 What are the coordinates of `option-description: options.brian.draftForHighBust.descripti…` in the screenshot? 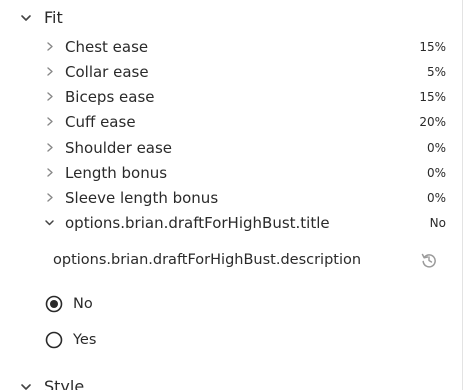 It's located at (207, 260).